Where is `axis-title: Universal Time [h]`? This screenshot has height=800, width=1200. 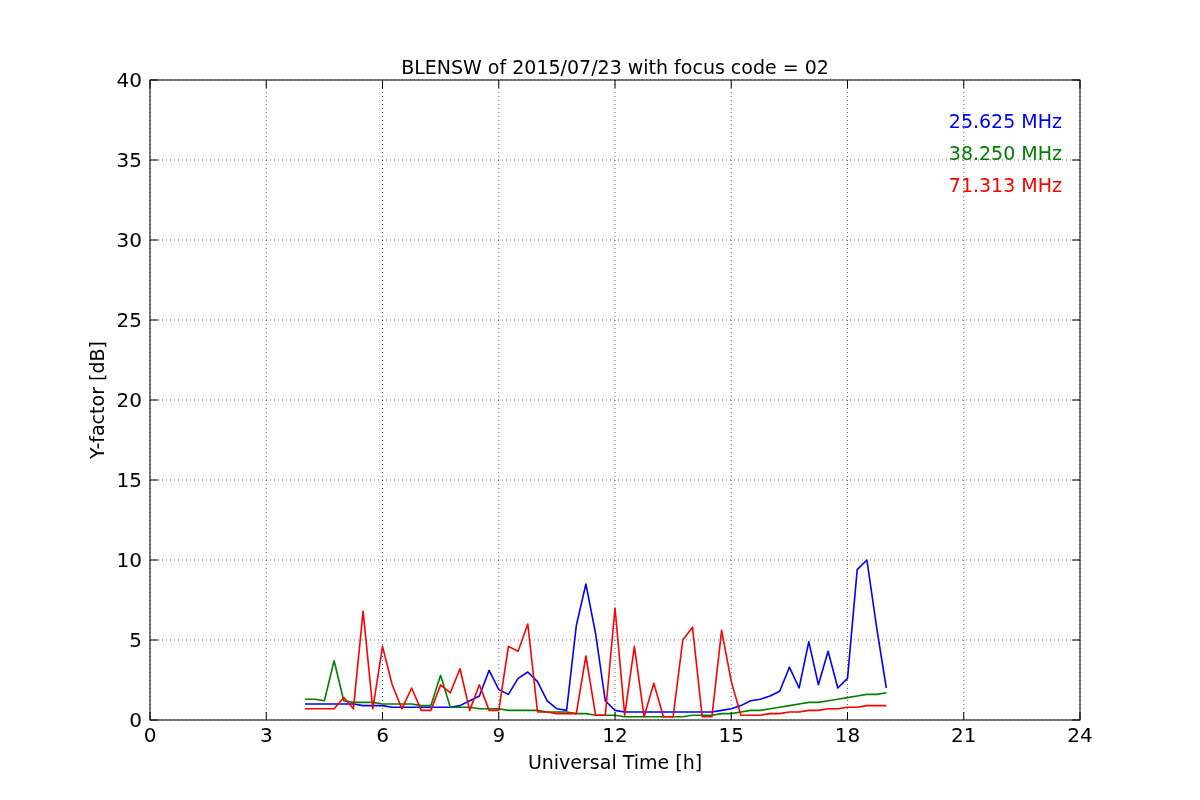
axis-title: Universal Time [h] is located at coordinates (615, 762).